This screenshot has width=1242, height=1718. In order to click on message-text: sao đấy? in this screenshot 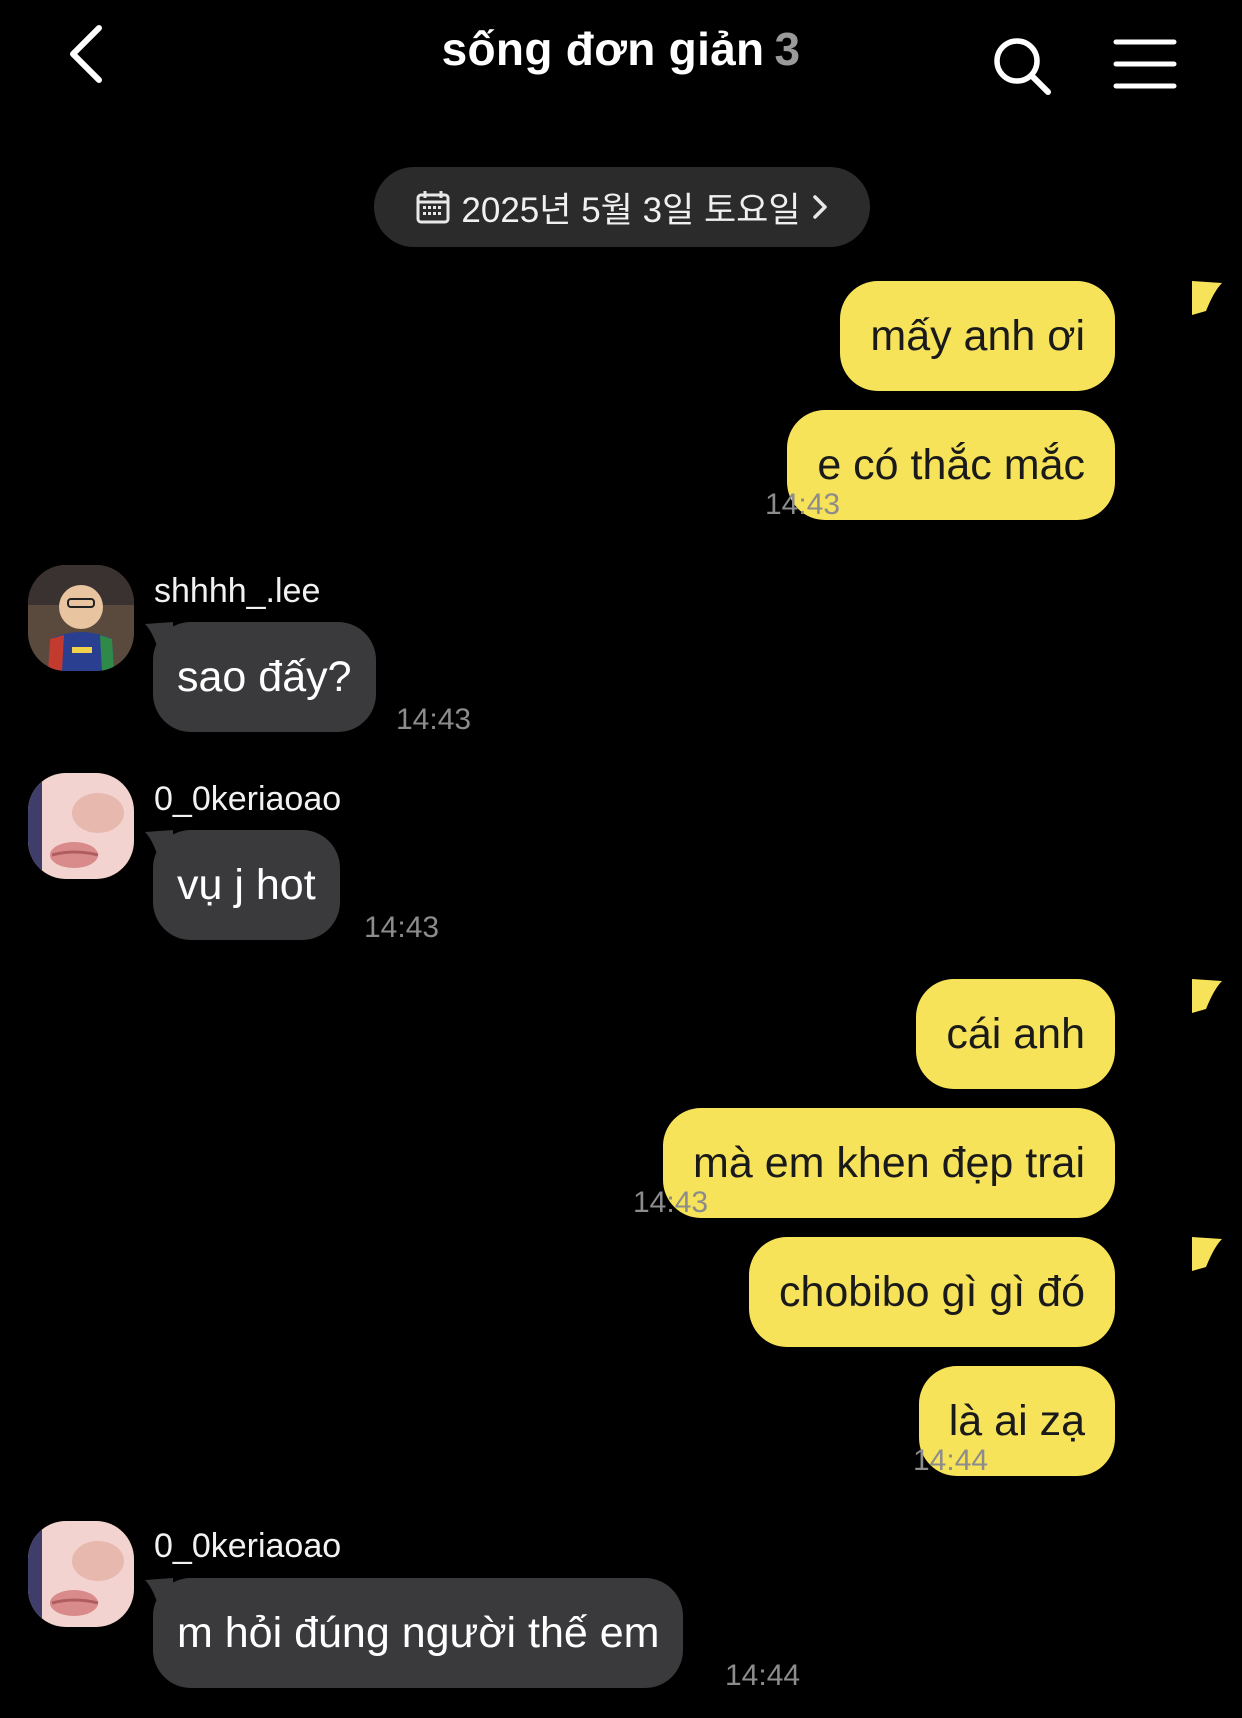, I will do `click(264, 676)`.